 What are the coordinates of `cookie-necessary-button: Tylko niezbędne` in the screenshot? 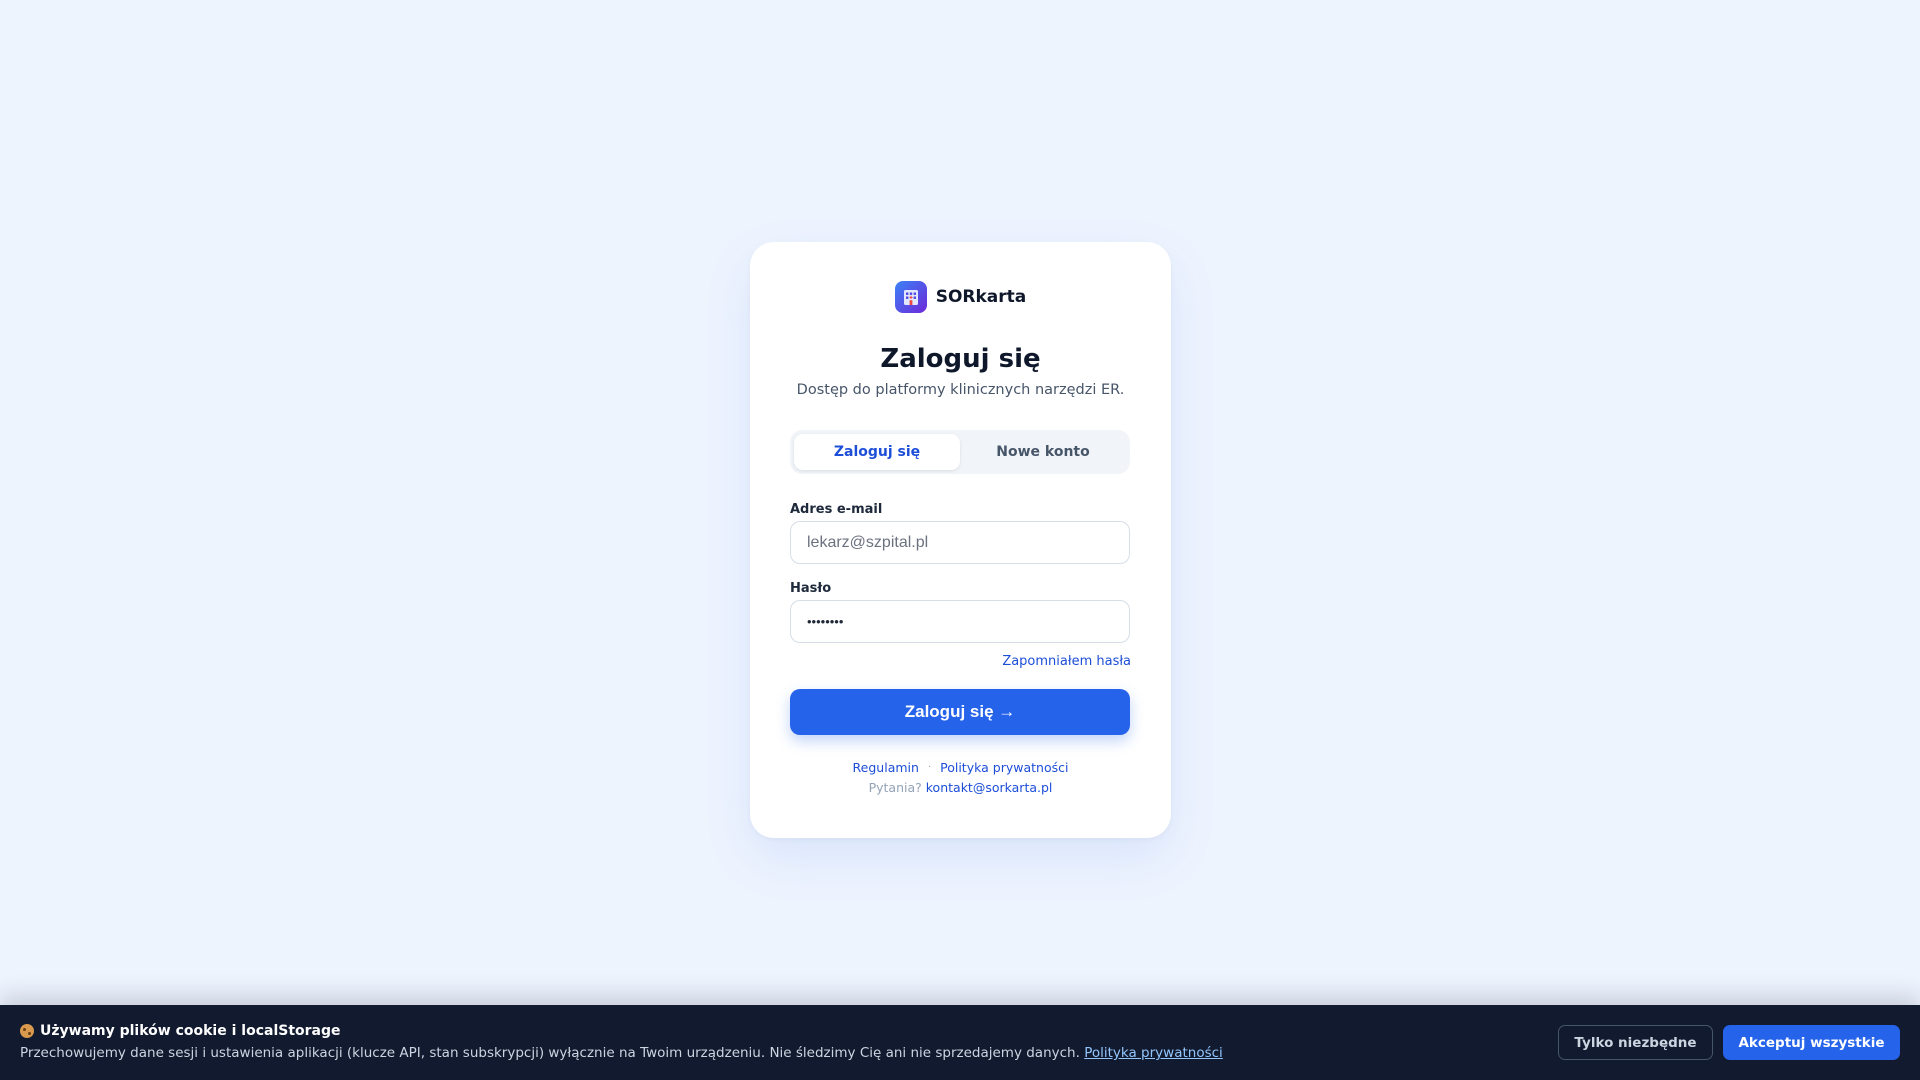 It's located at (1635, 1042).